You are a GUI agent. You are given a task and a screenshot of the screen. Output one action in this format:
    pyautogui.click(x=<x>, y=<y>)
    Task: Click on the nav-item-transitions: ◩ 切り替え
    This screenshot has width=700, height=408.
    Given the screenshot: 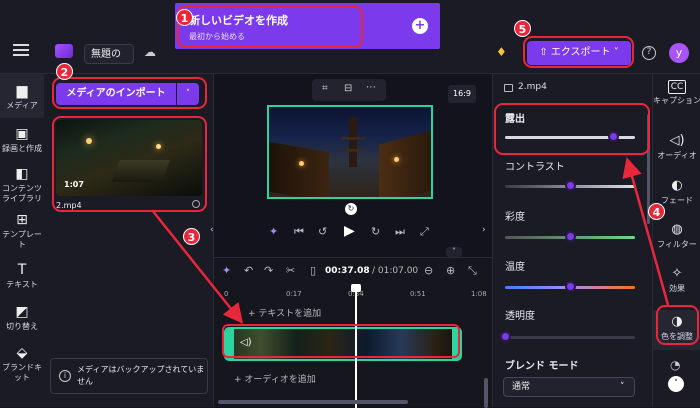 What is the action you would take?
    pyautogui.click(x=22, y=318)
    